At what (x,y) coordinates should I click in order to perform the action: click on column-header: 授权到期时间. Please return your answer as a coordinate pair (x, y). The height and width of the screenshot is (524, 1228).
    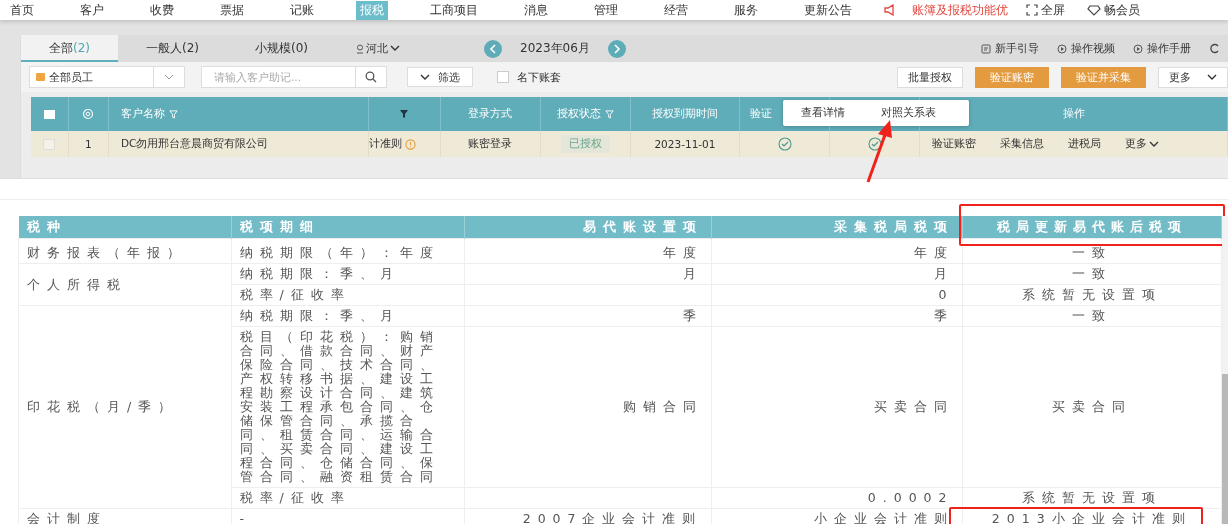
    Looking at the image, I should click on (684, 114).